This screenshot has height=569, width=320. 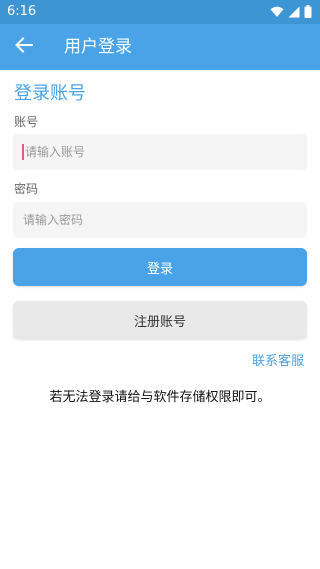 I want to click on login-heading: 登录账号, so click(x=50, y=93).